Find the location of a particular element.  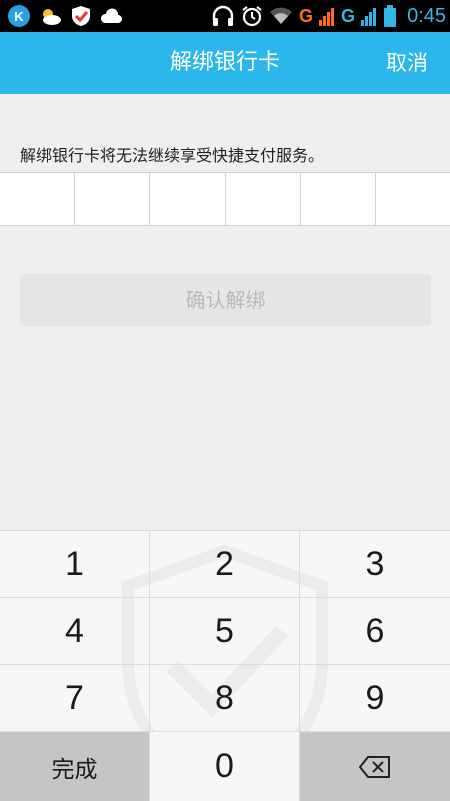

done-button: 完成 is located at coordinates (75, 766).